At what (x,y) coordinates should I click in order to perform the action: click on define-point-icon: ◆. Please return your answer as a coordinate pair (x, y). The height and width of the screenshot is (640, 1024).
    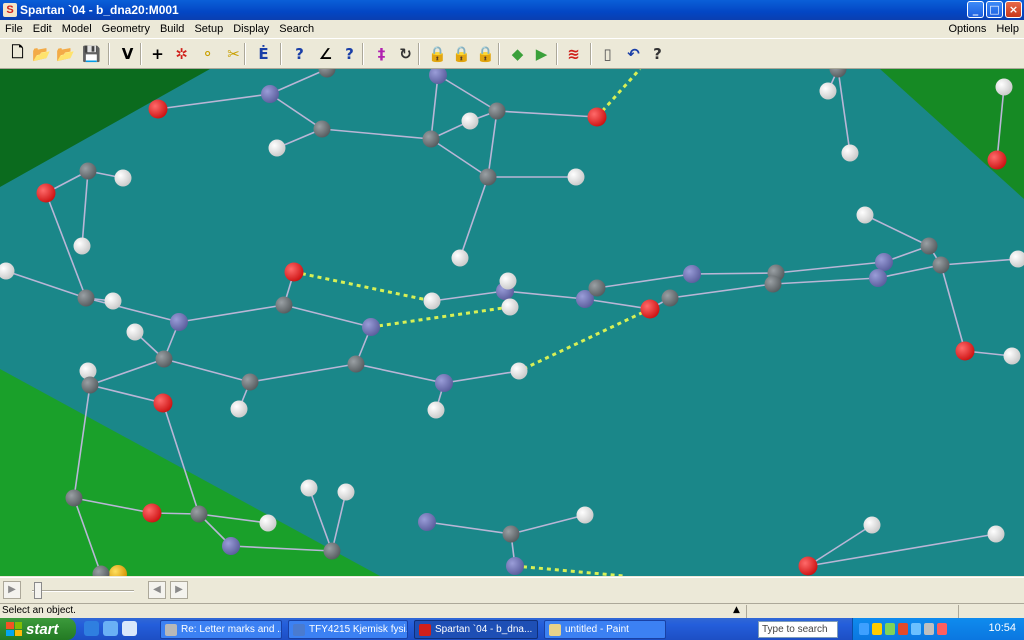
    Looking at the image, I should click on (517, 54).